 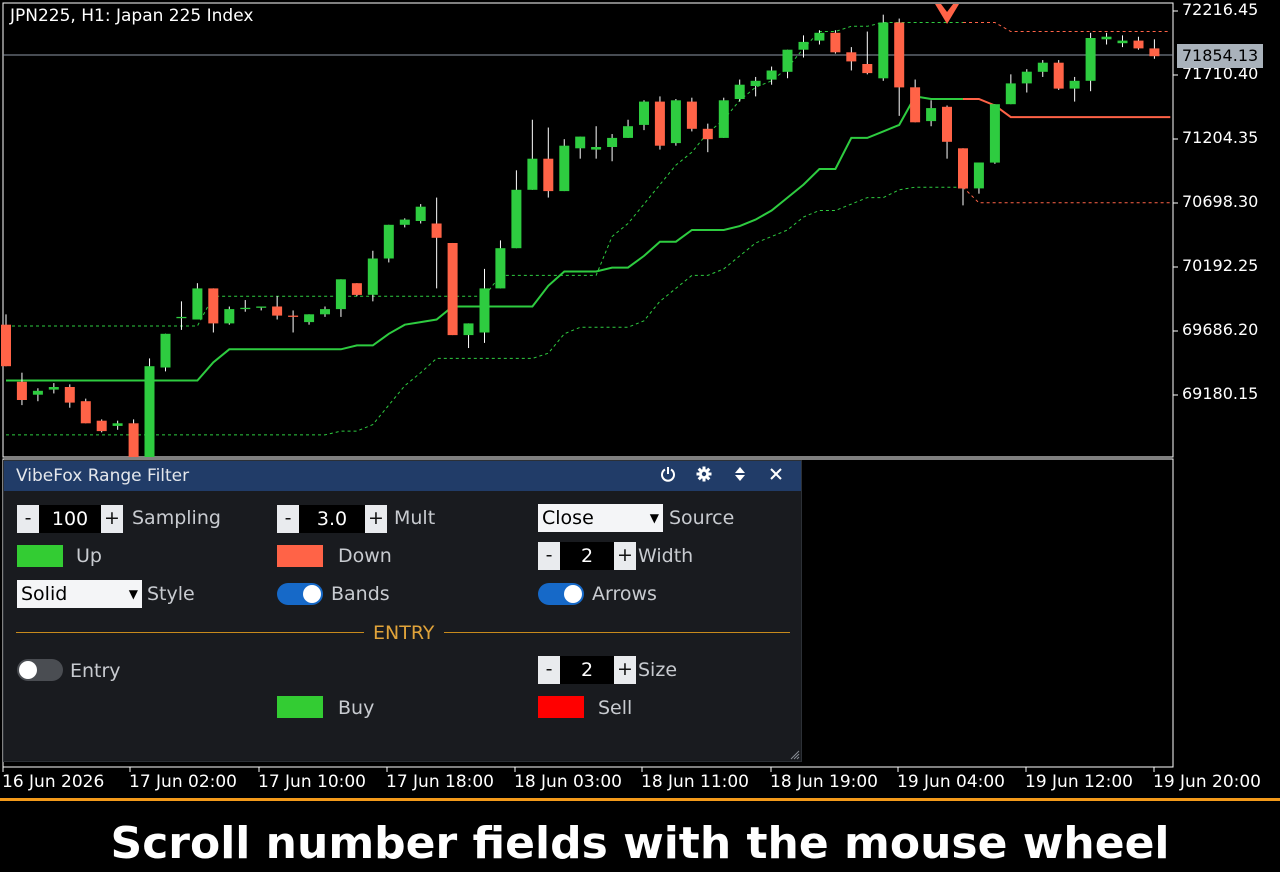 I want to click on sell-arrow-icon, so click(x=947, y=14).